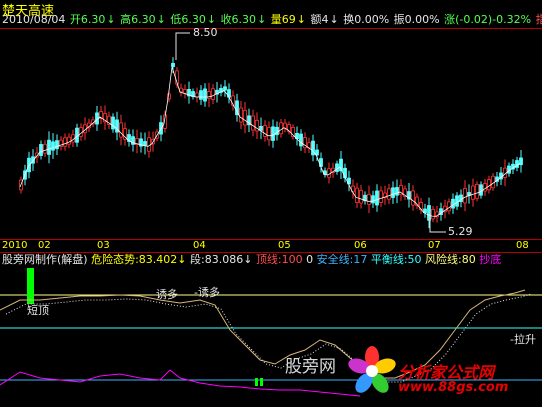 This screenshot has height=407, width=542. What do you see at coordinates (279, 259) in the screenshot?
I see `indicator-top-line: 顶线:100` at bounding box center [279, 259].